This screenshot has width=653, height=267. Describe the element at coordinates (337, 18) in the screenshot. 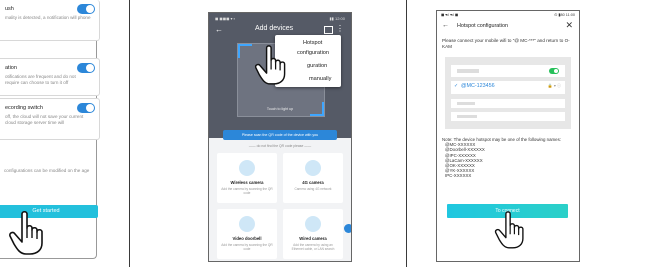

I see `status-bar-right: ▮▮ 12:00` at that location.